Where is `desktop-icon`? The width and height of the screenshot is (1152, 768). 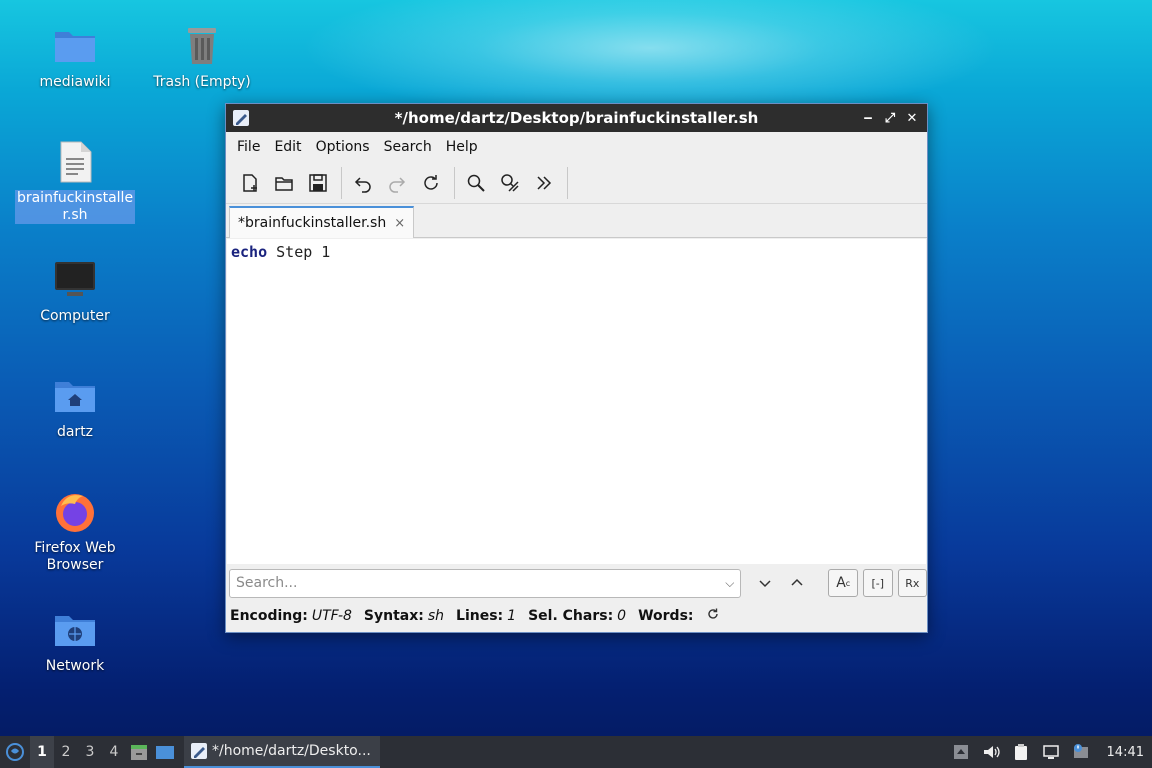
desktop-icon is located at coordinates (165, 752).